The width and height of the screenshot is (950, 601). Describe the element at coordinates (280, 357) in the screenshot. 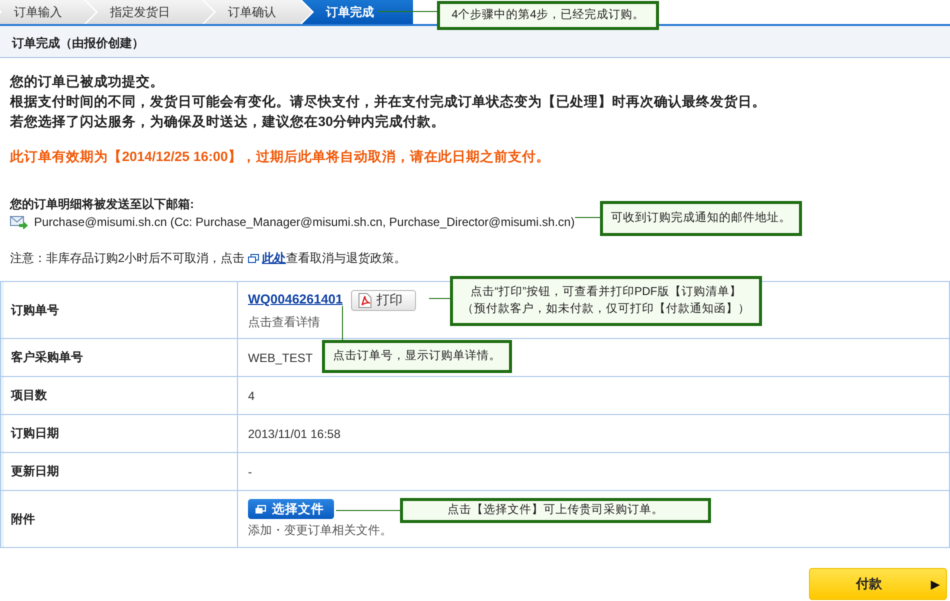

I see `row-value: WEB_TEST` at that location.